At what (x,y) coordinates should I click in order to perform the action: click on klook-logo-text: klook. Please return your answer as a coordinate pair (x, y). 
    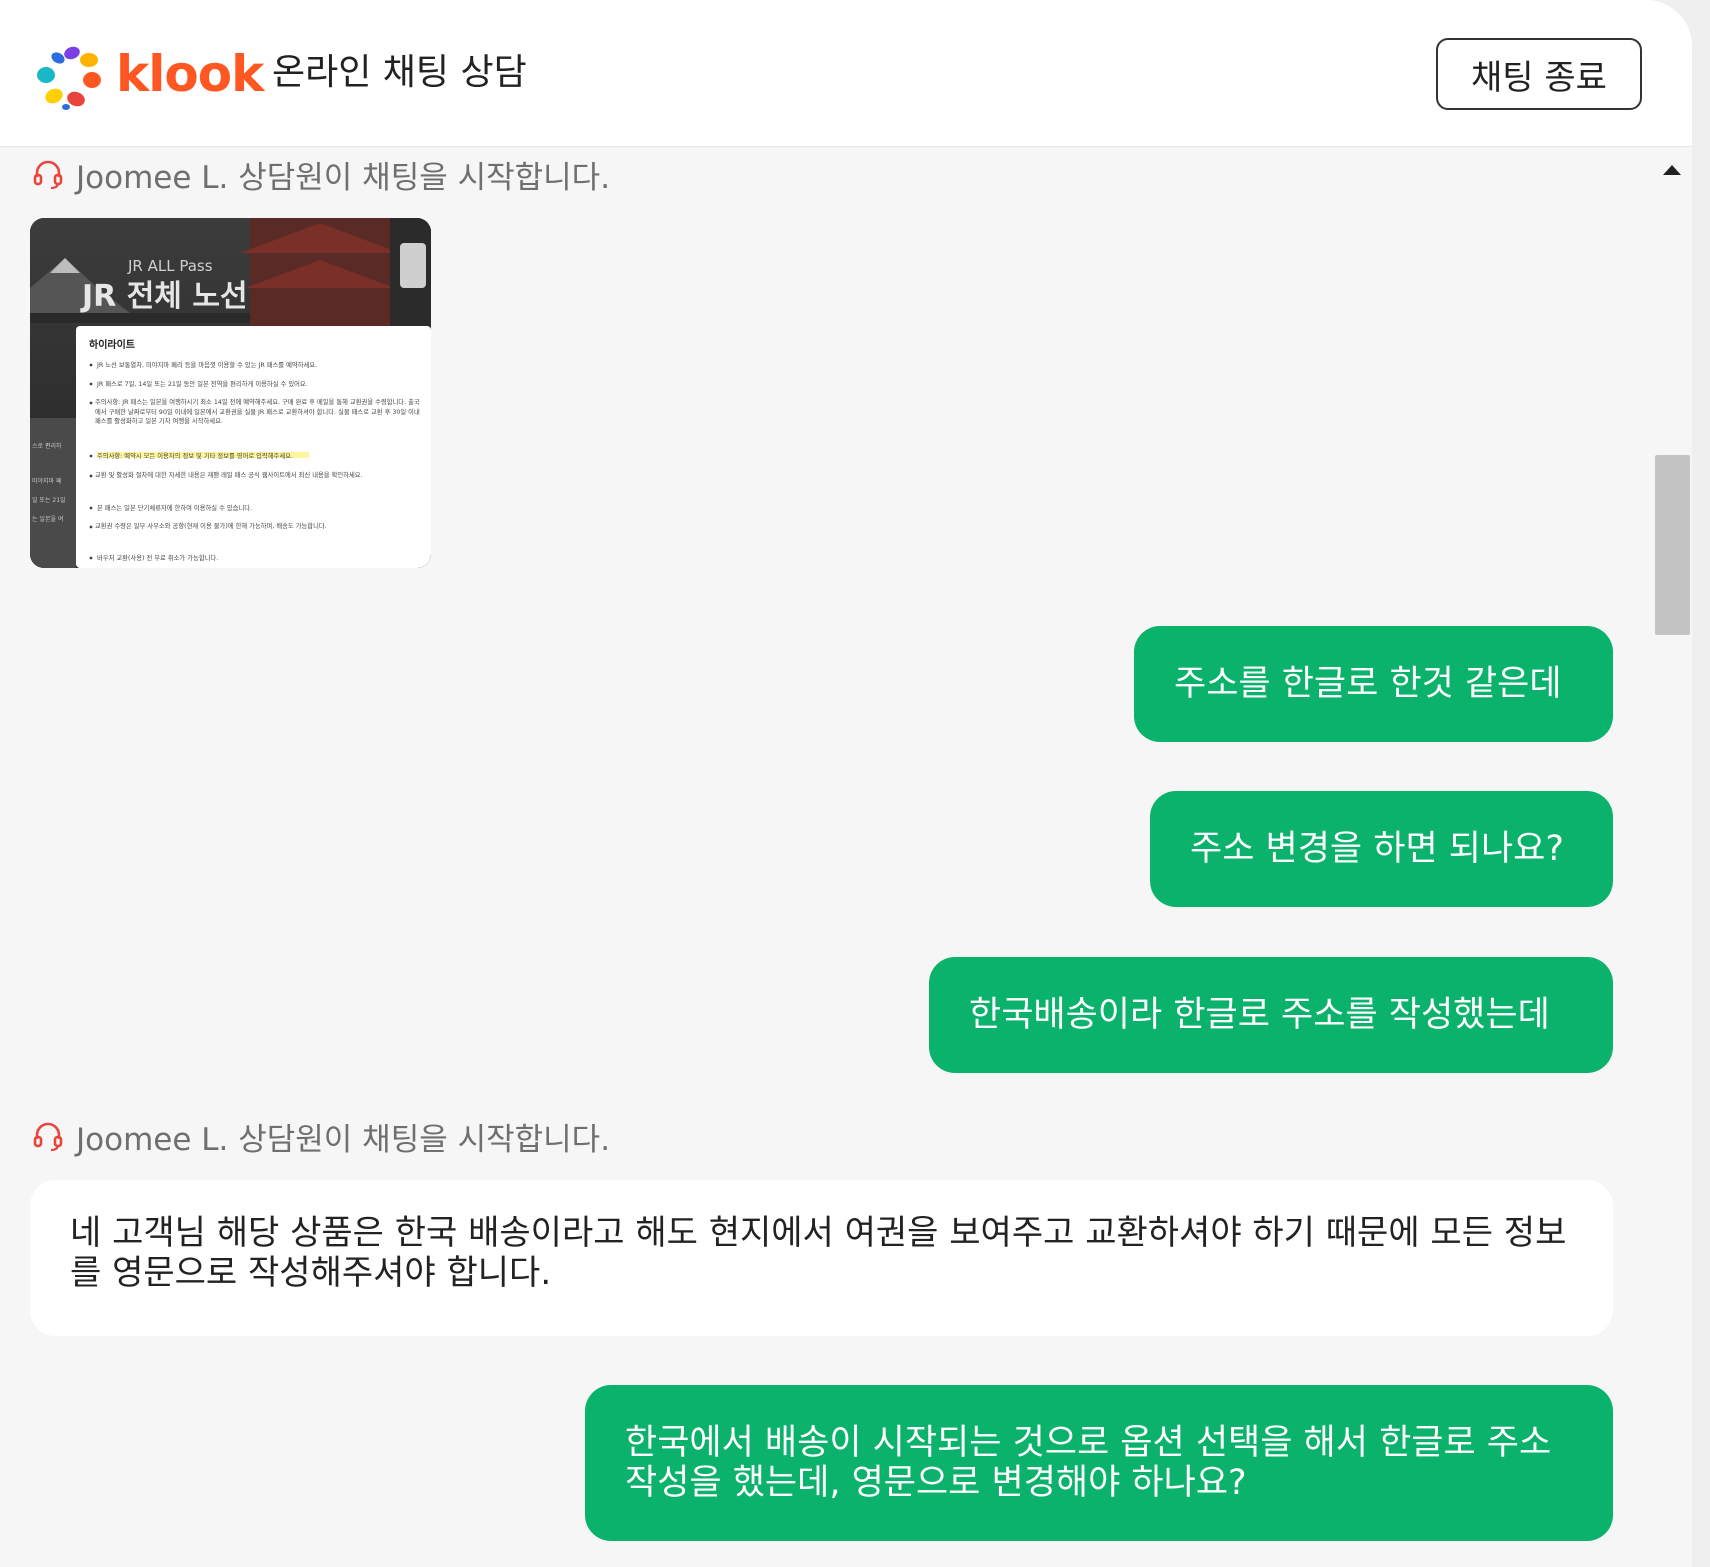
    Looking at the image, I should click on (190, 74).